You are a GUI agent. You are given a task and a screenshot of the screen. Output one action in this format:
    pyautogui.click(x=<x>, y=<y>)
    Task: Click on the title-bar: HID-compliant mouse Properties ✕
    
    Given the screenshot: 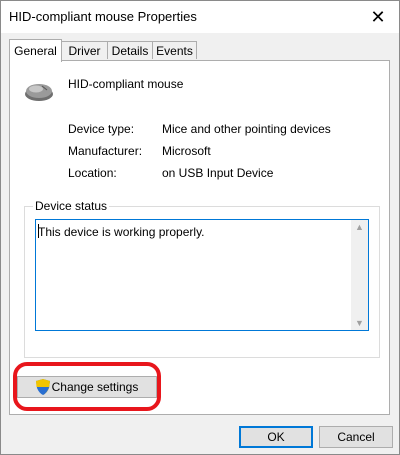 What is the action you would take?
    pyautogui.click(x=200, y=17)
    